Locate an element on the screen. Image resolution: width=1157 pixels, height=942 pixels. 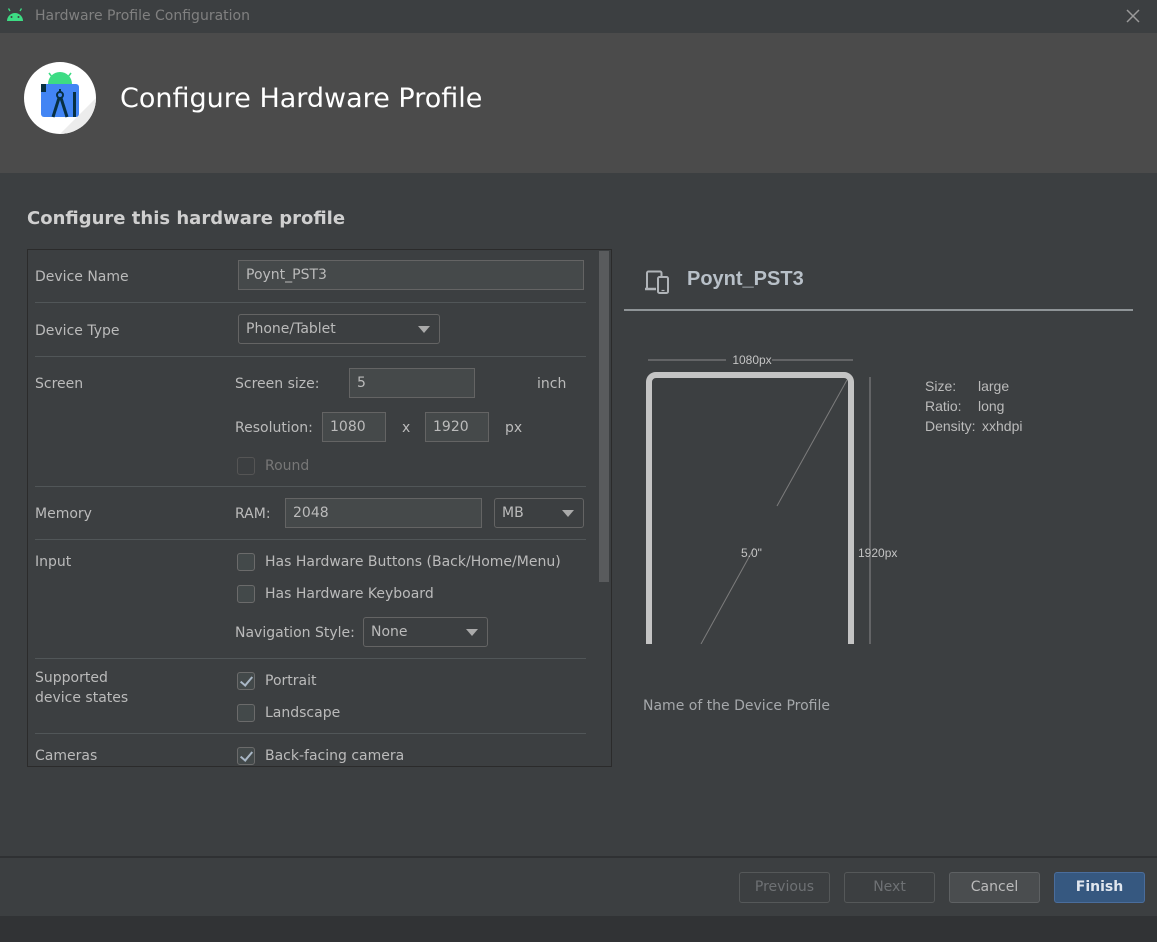
cameras-label: Cameras is located at coordinates (66, 756).